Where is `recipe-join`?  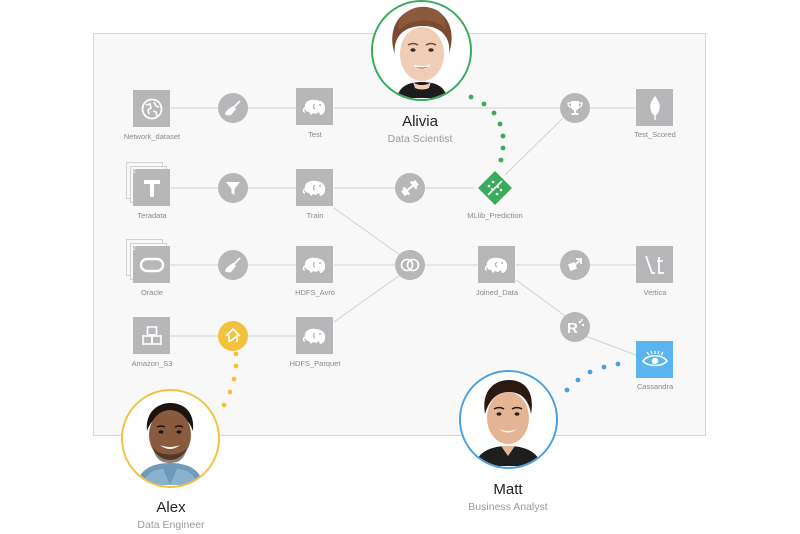
recipe-join is located at coordinates (410, 265).